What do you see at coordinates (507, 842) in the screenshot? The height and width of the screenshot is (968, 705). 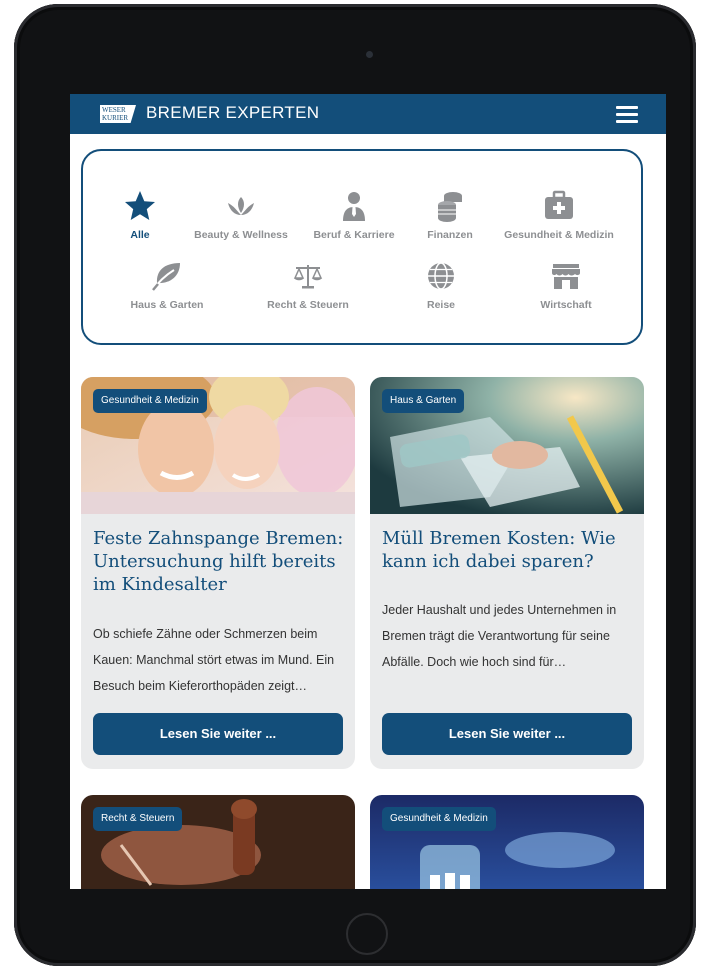 I see `article-card: Gesundheit & Medizin` at bounding box center [507, 842].